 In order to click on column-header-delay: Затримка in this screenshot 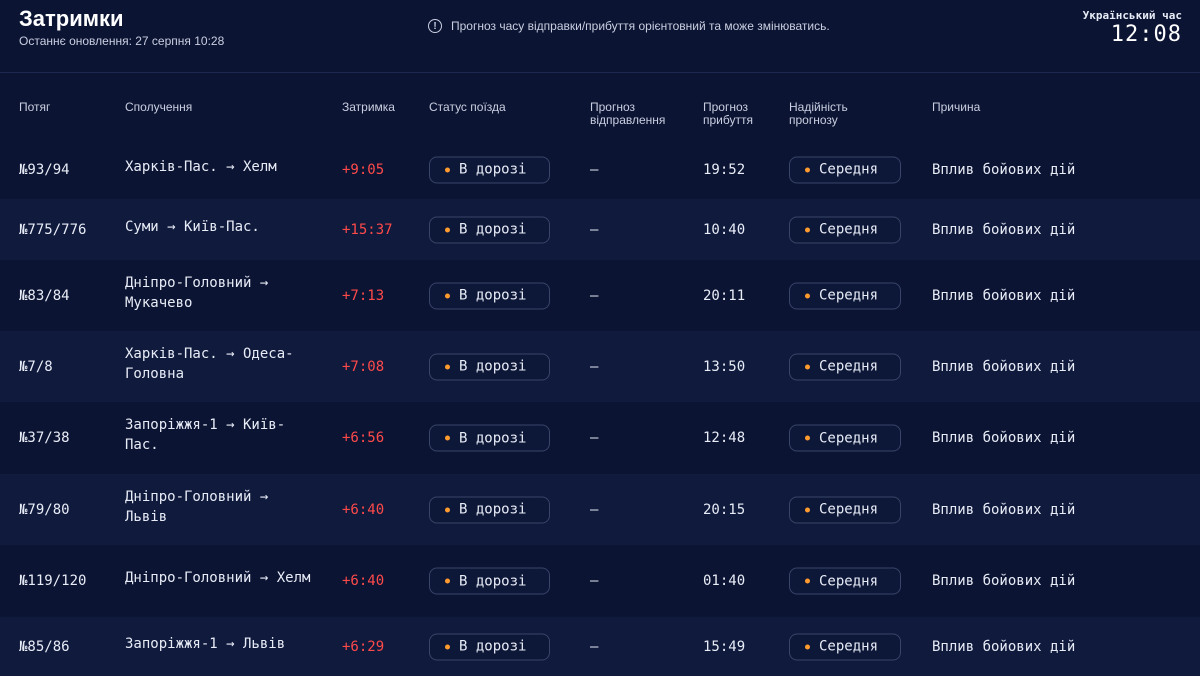, I will do `click(368, 107)`.